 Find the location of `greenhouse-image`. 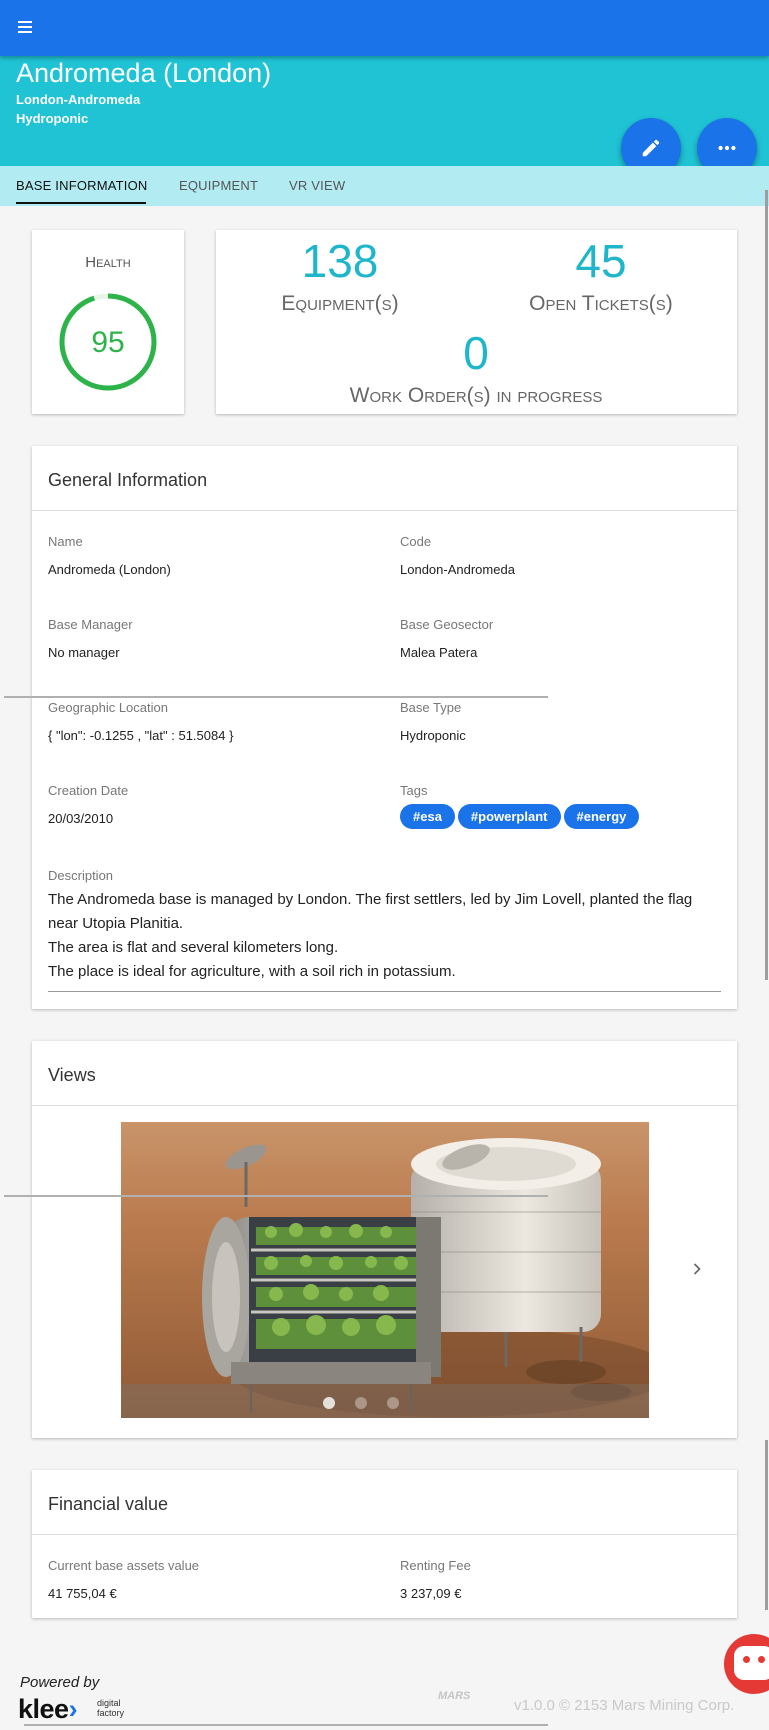

greenhouse-image is located at coordinates (385, 1270).